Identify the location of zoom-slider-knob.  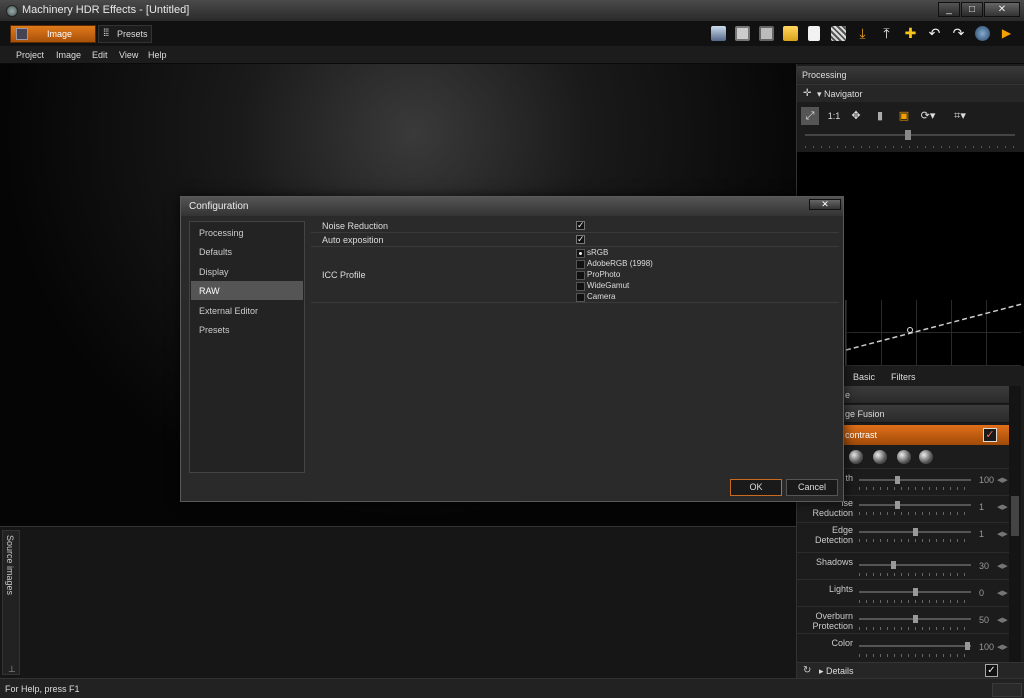
(908, 135).